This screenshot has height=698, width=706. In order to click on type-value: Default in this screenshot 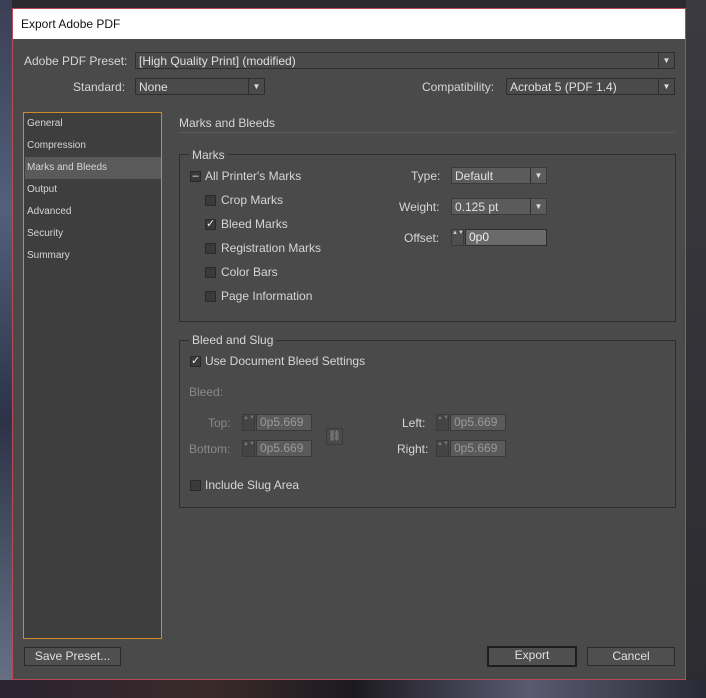, I will do `click(474, 176)`.